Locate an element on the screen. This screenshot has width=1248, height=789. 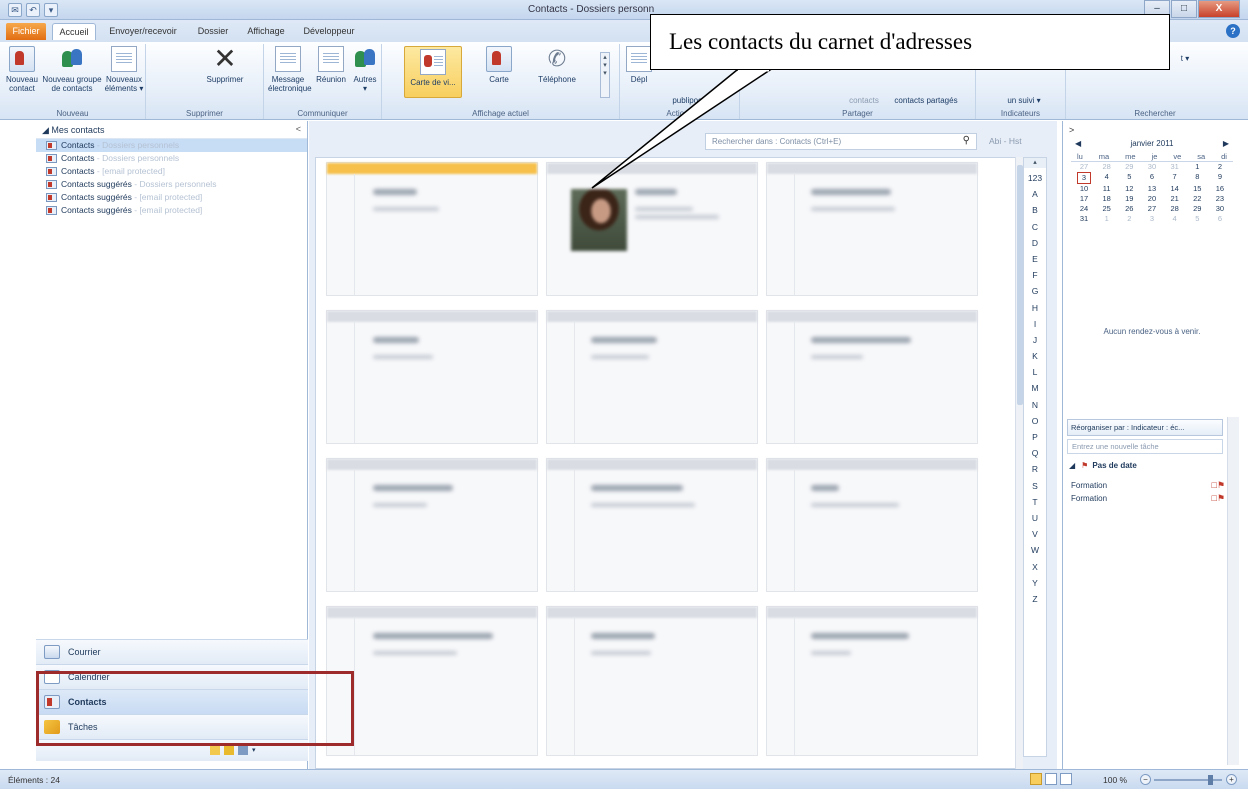
cards-scrollbar is located at coordinates (1019, 463).